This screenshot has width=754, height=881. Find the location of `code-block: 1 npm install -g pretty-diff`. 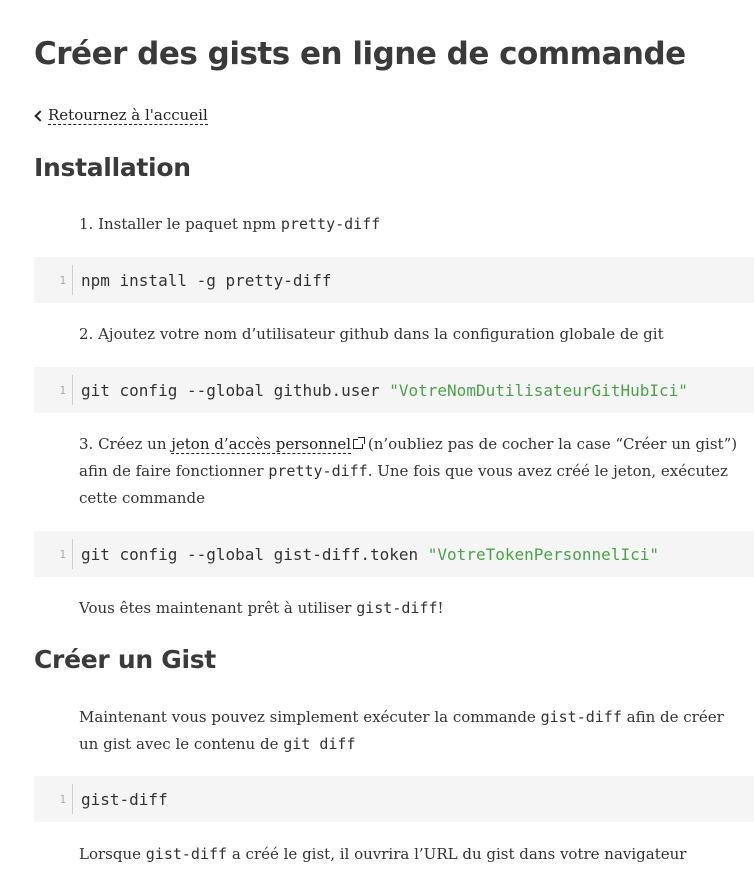

code-block: 1 npm install -g pretty-diff is located at coordinates (394, 280).